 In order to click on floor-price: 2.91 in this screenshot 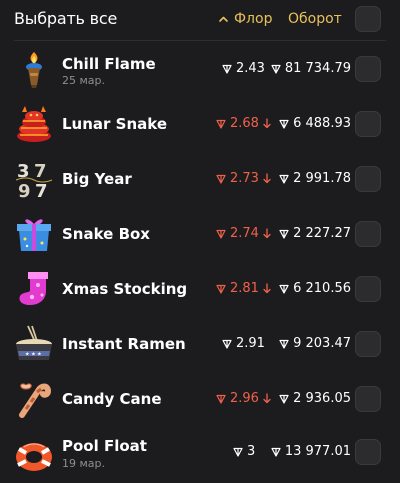, I will do `click(243, 343)`.